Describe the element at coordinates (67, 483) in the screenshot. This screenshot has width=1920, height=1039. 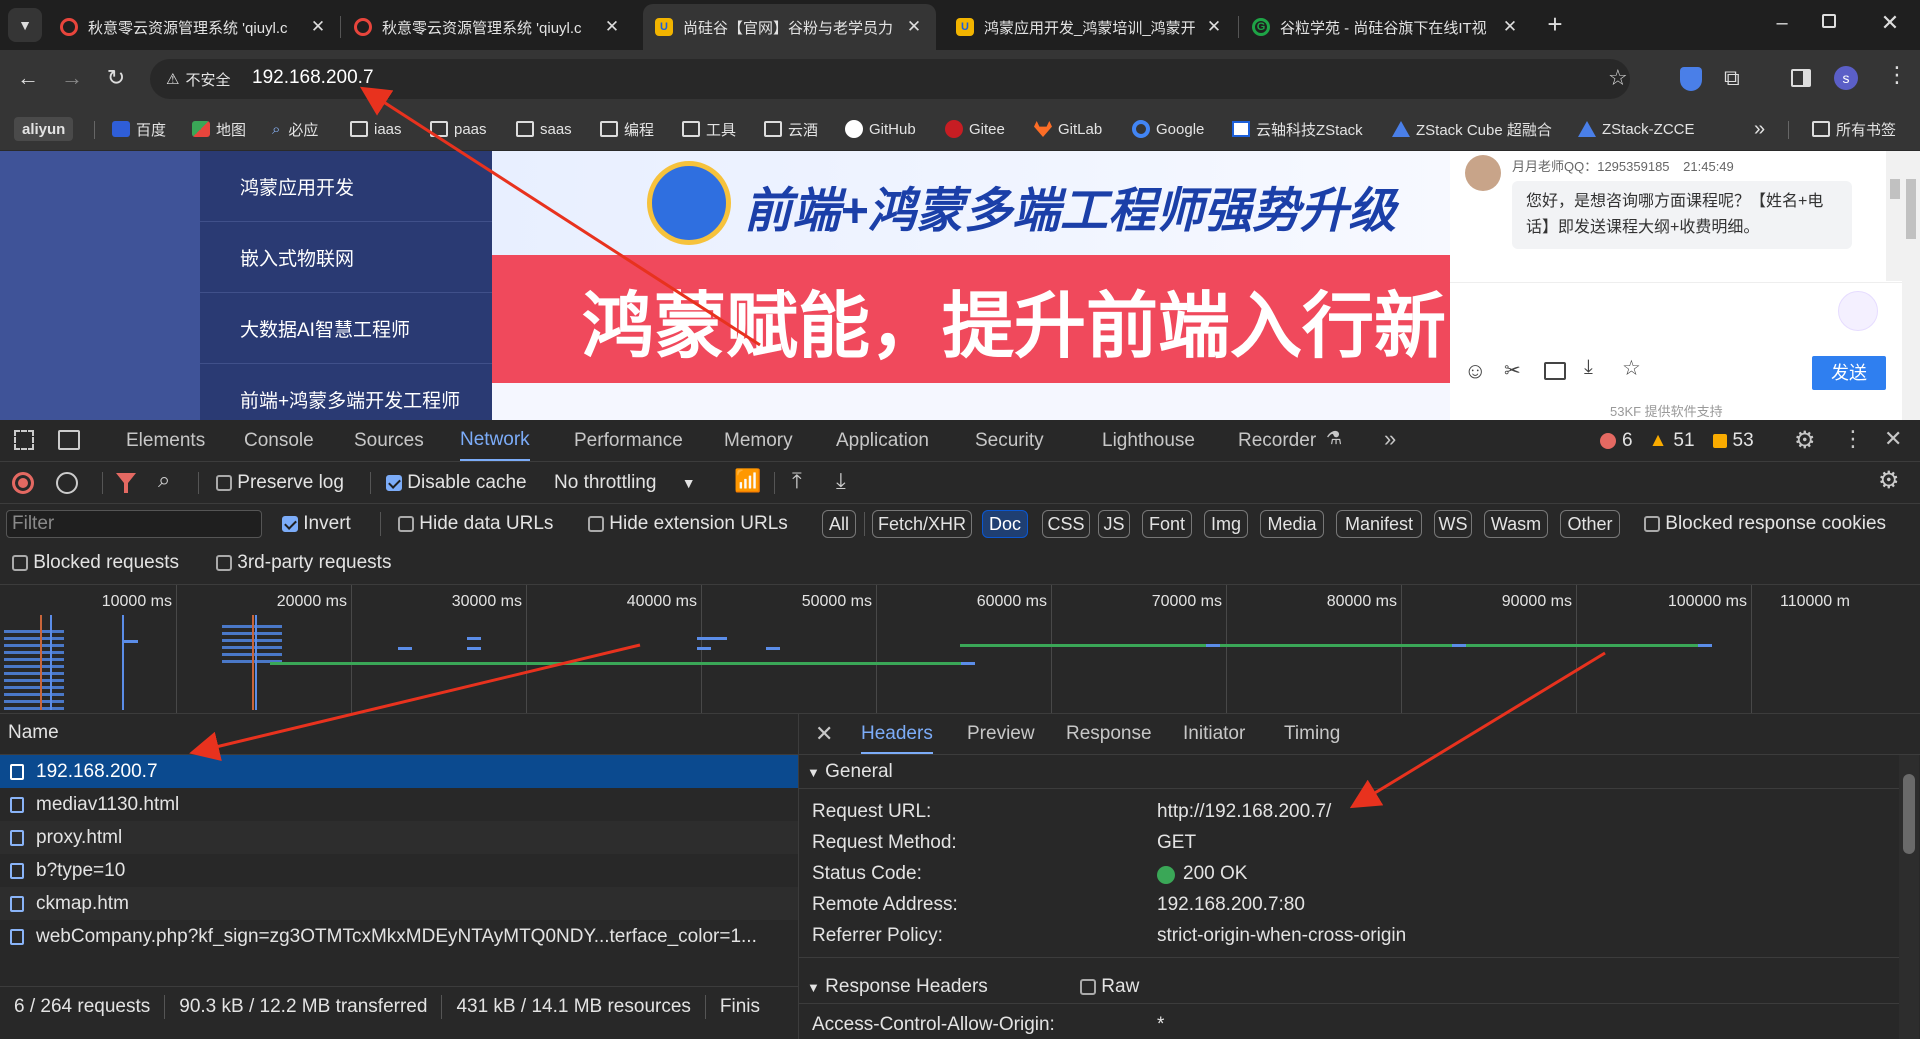
I see `clear-icon` at that location.